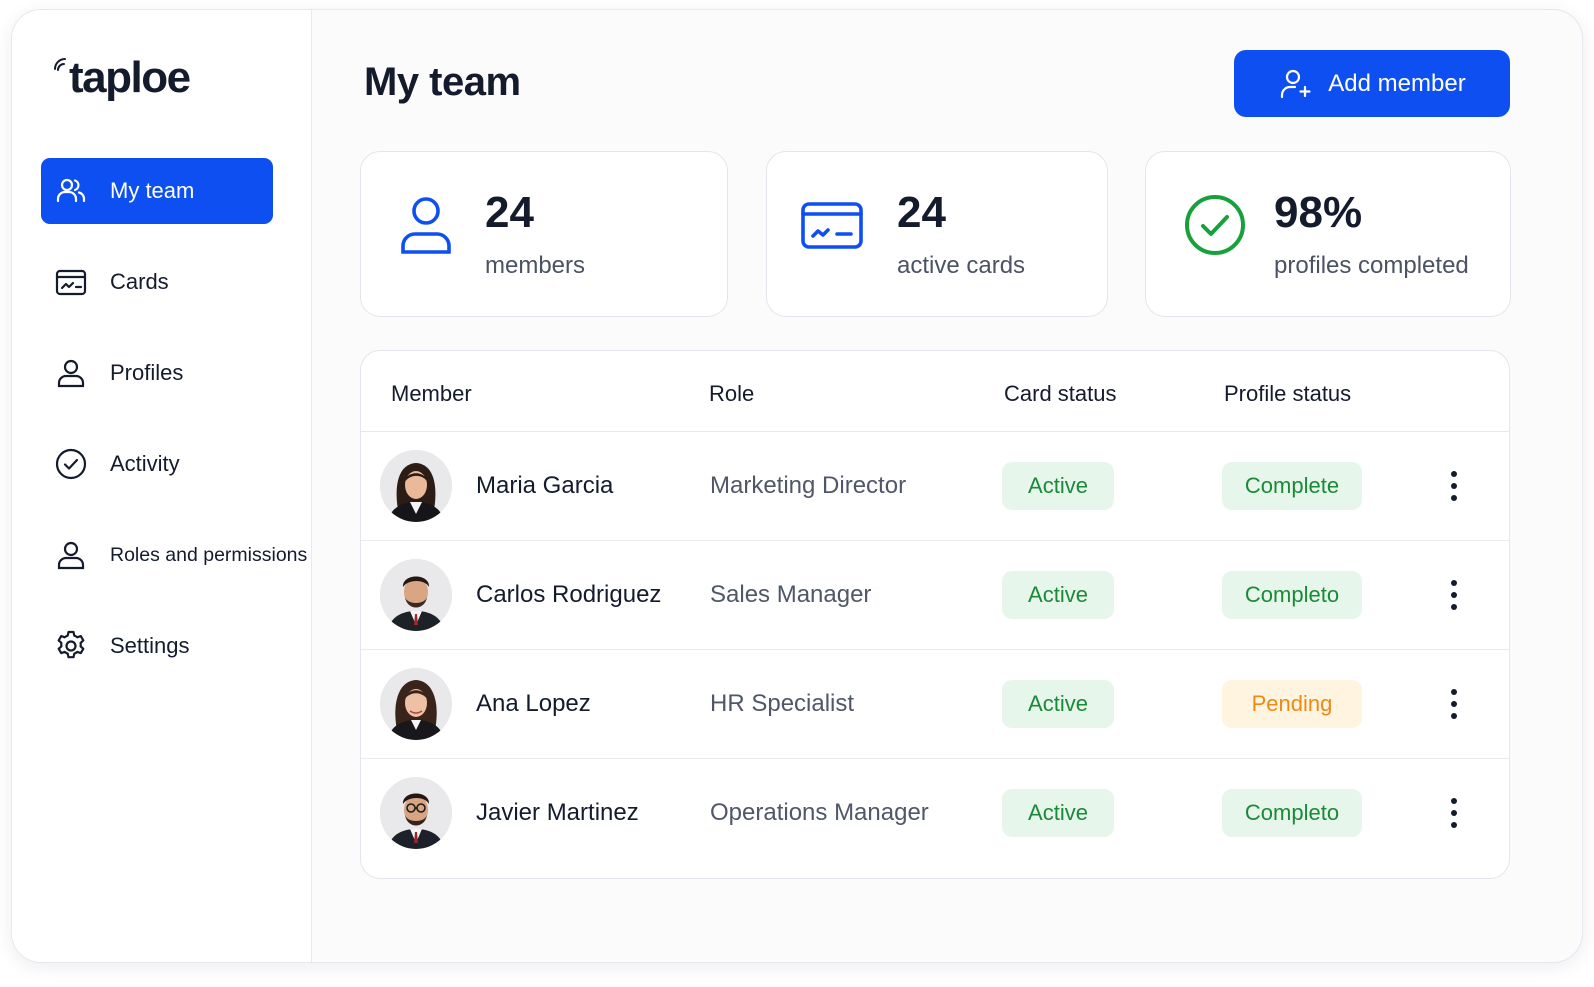 This screenshot has width=1594, height=987. What do you see at coordinates (1288, 393) in the screenshot?
I see `column-header-profile-status: Profile status` at bounding box center [1288, 393].